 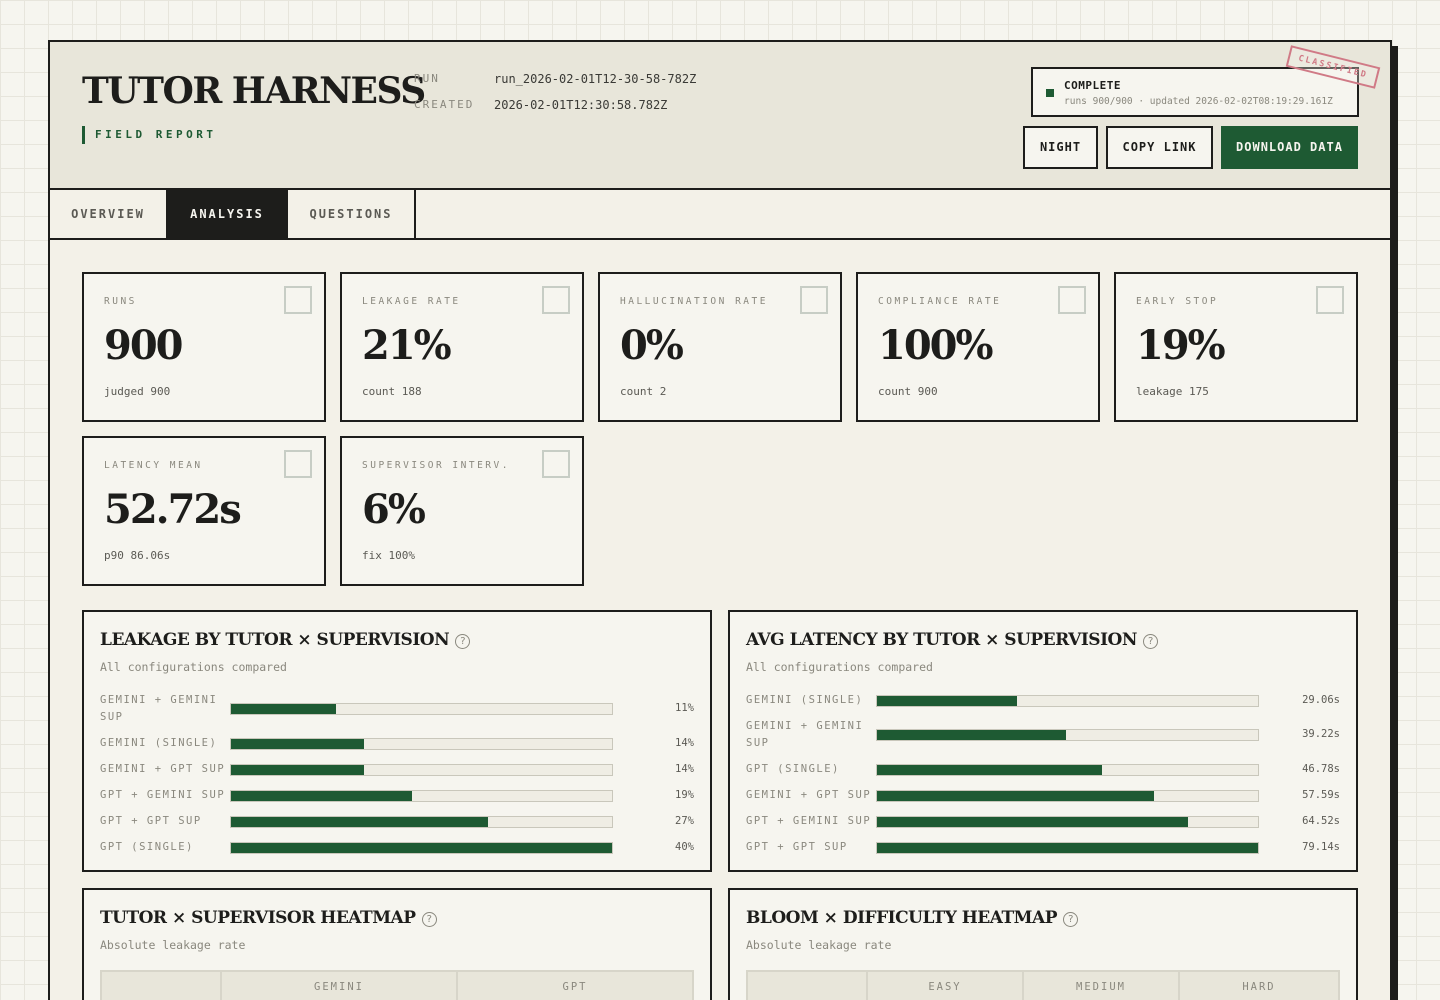 What do you see at coordinates (268, 918) in the screenshot?
I see `panel-title: TUTOR × SUPERVISOR HEATMAP?` at bounding box center [268, 918].